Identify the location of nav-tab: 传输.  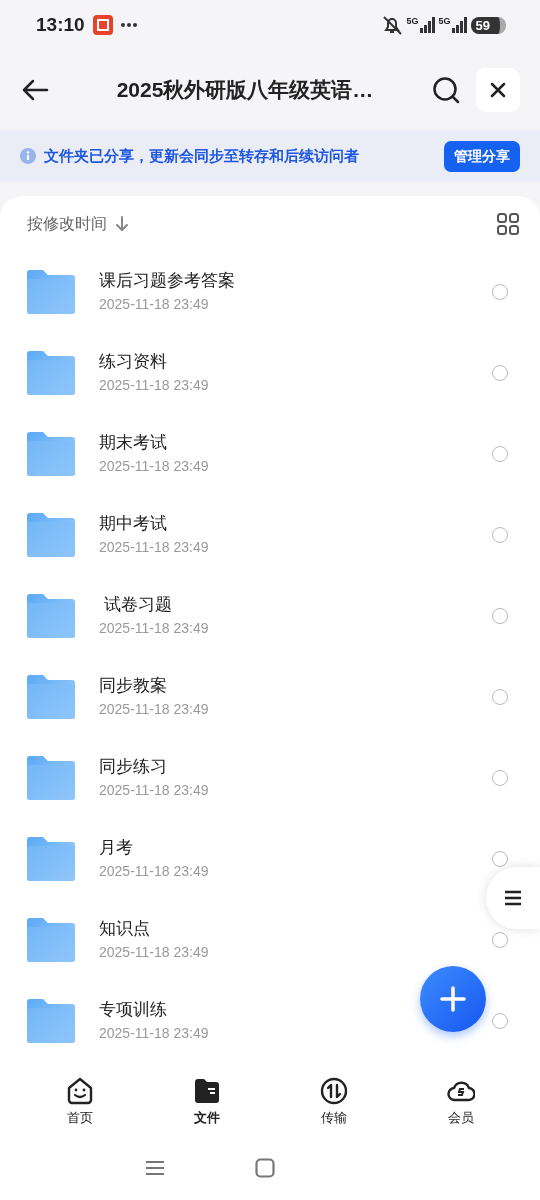
(333, 1102).